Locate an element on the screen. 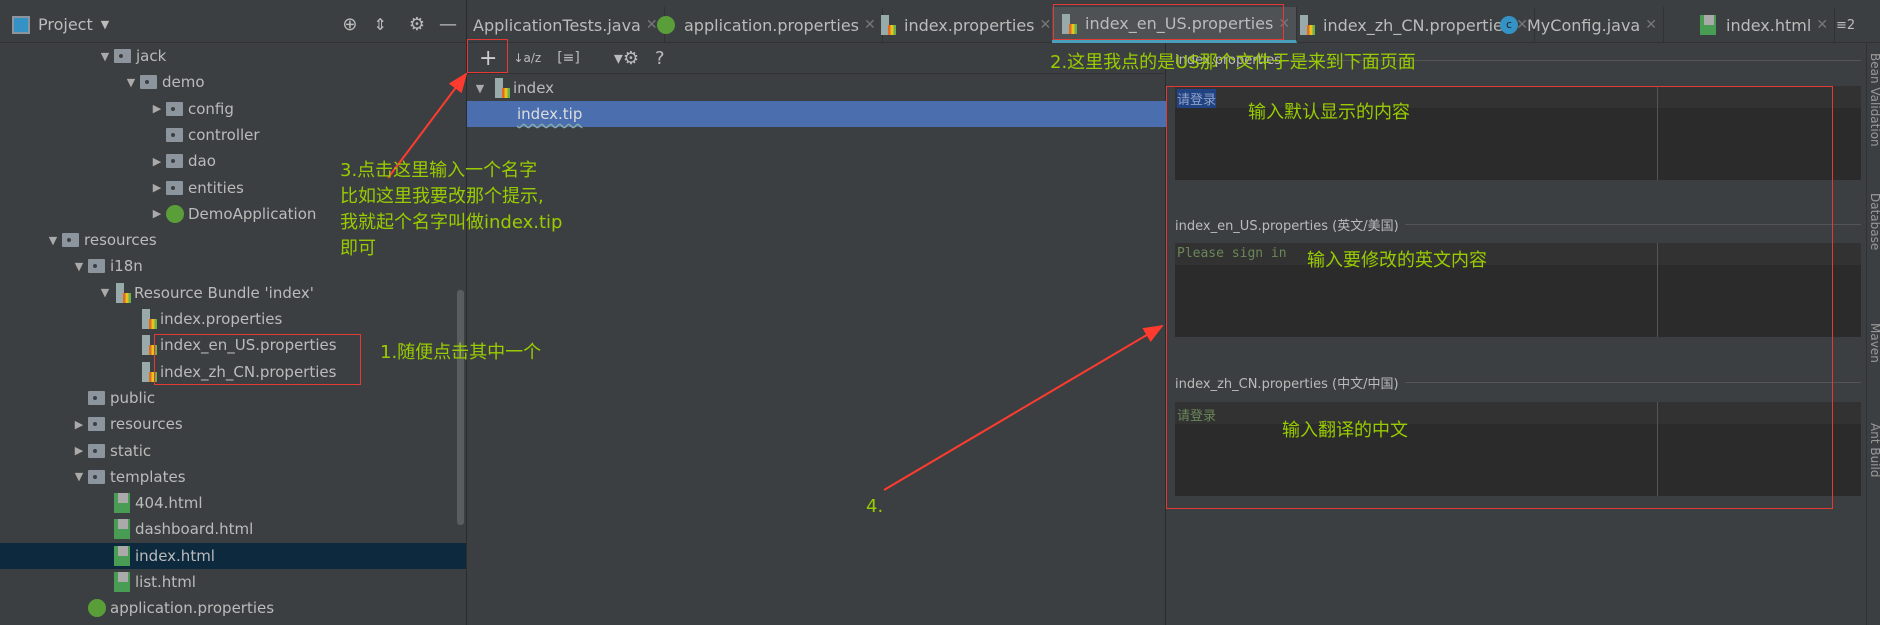 This screenshot has width=1880, height=625. arrow-to-values is located at coordinates (1023, 407).